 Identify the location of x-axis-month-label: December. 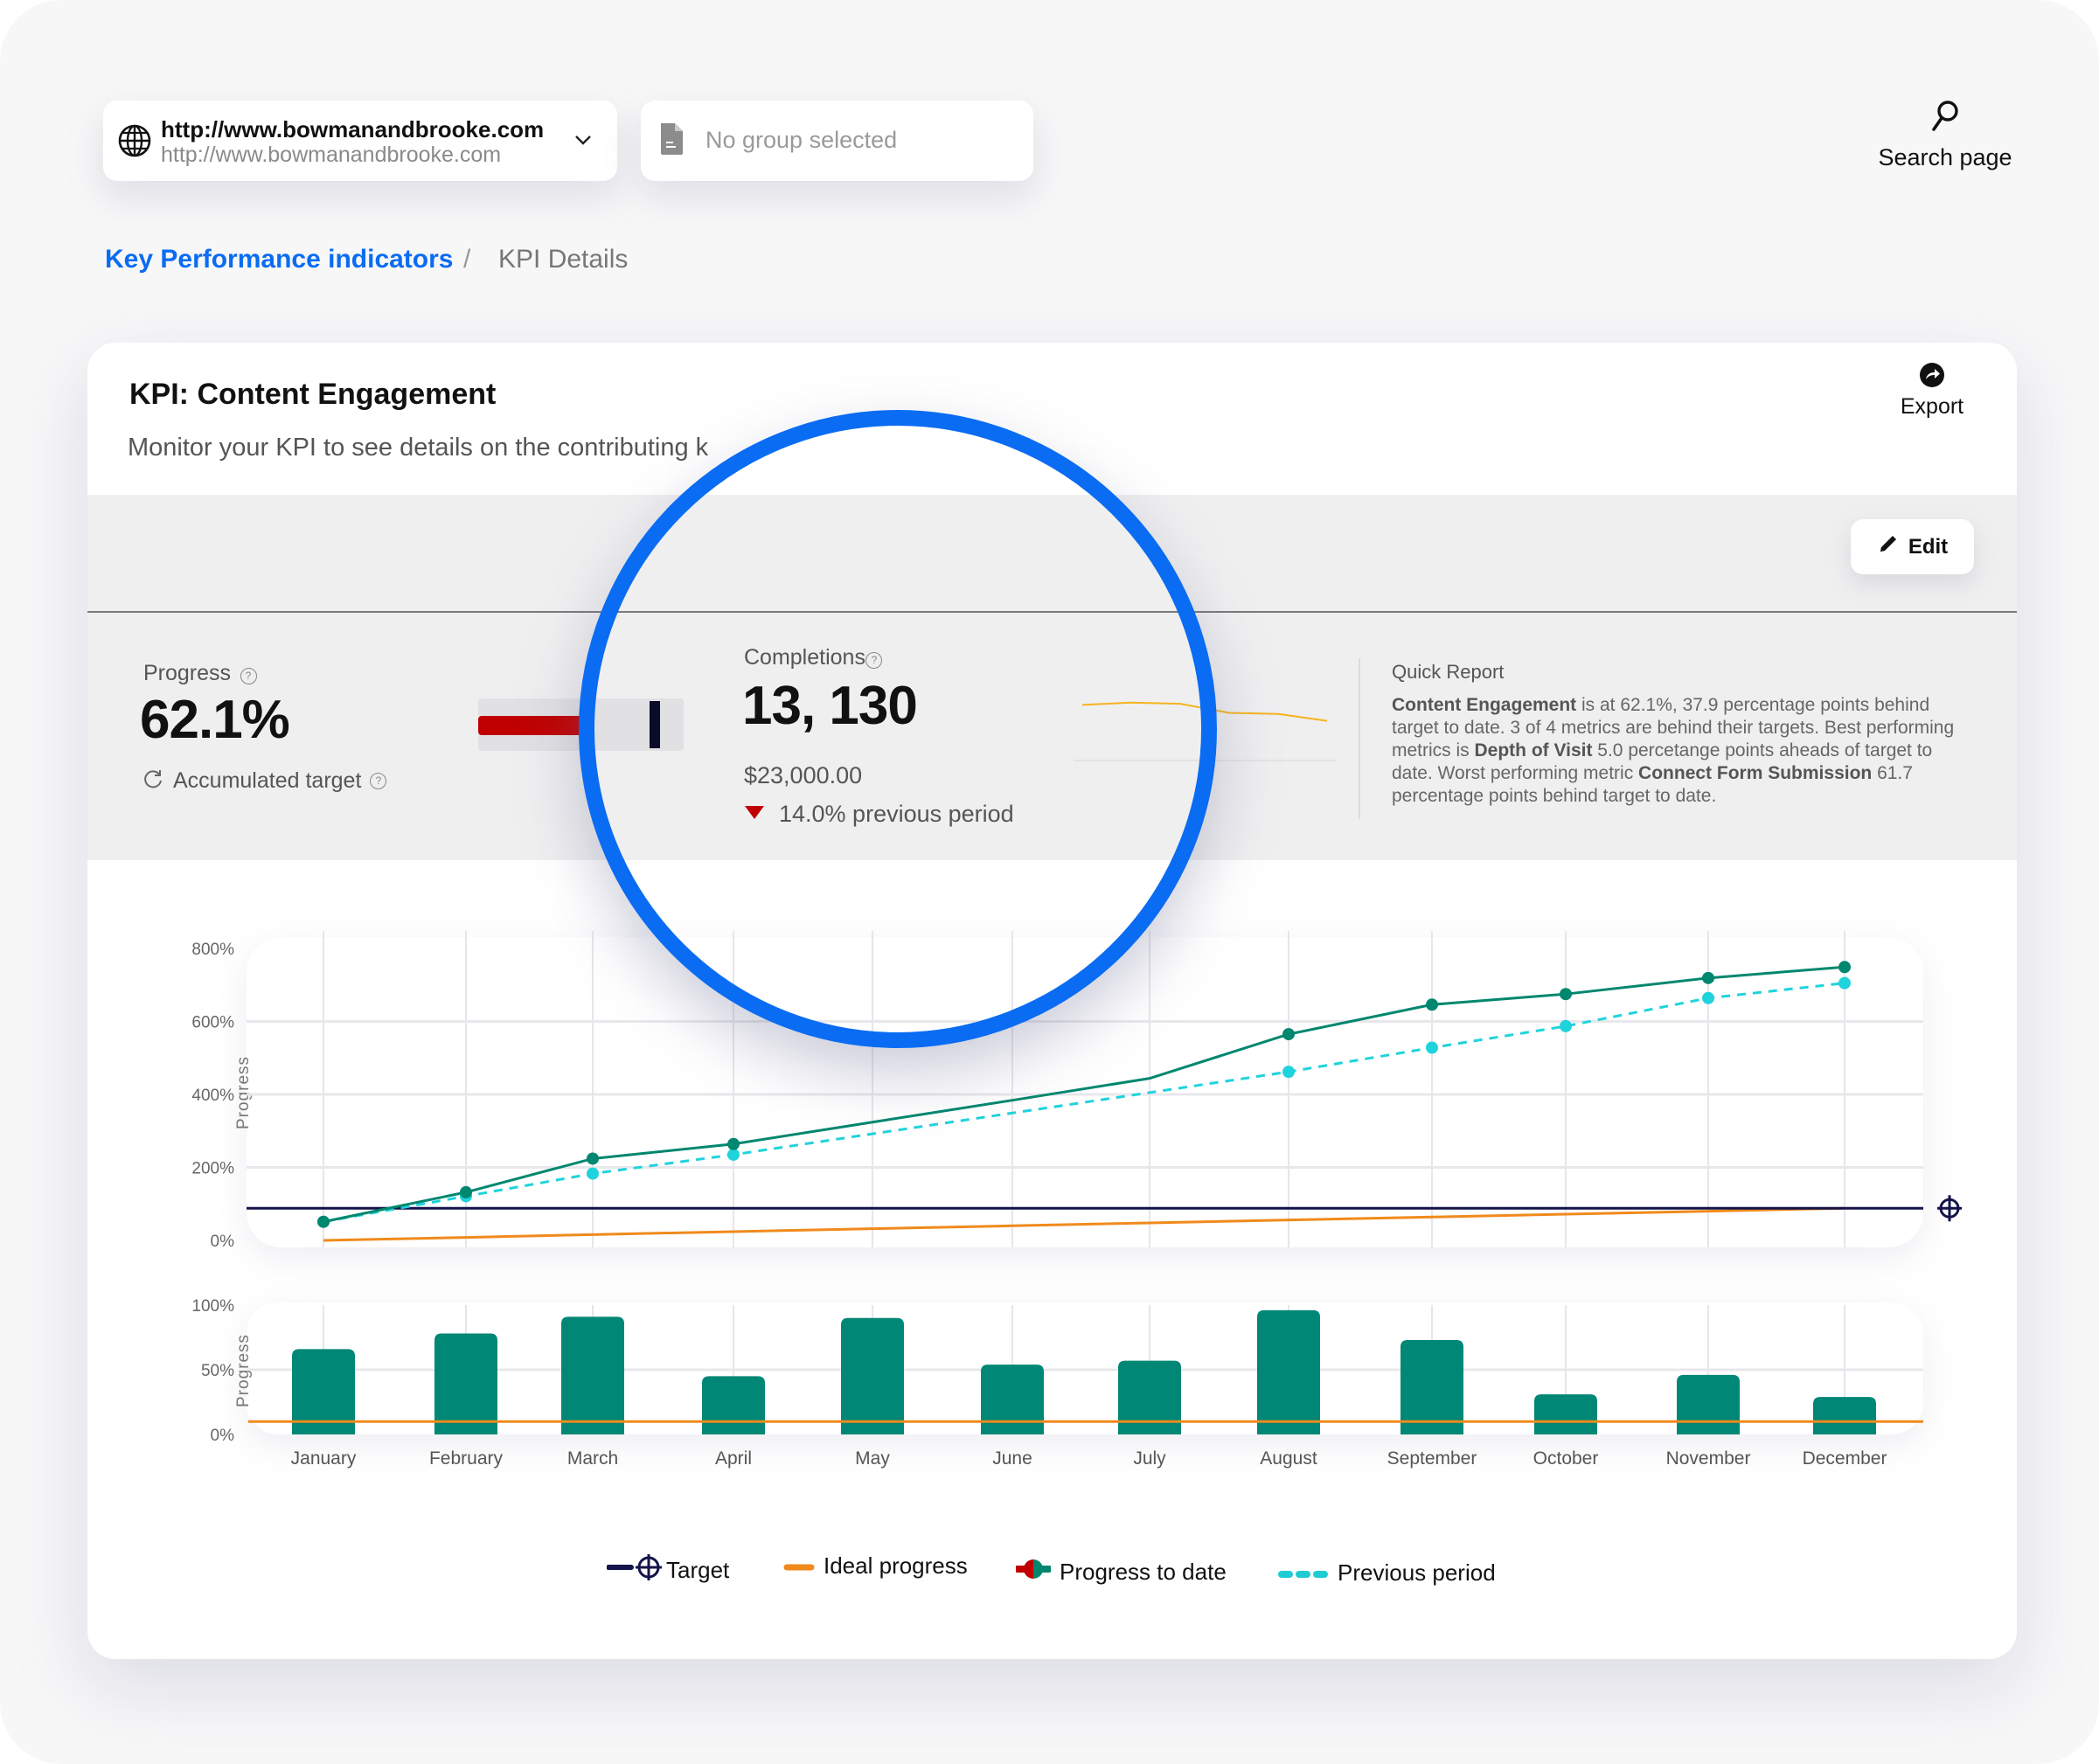
(1844, 1458).